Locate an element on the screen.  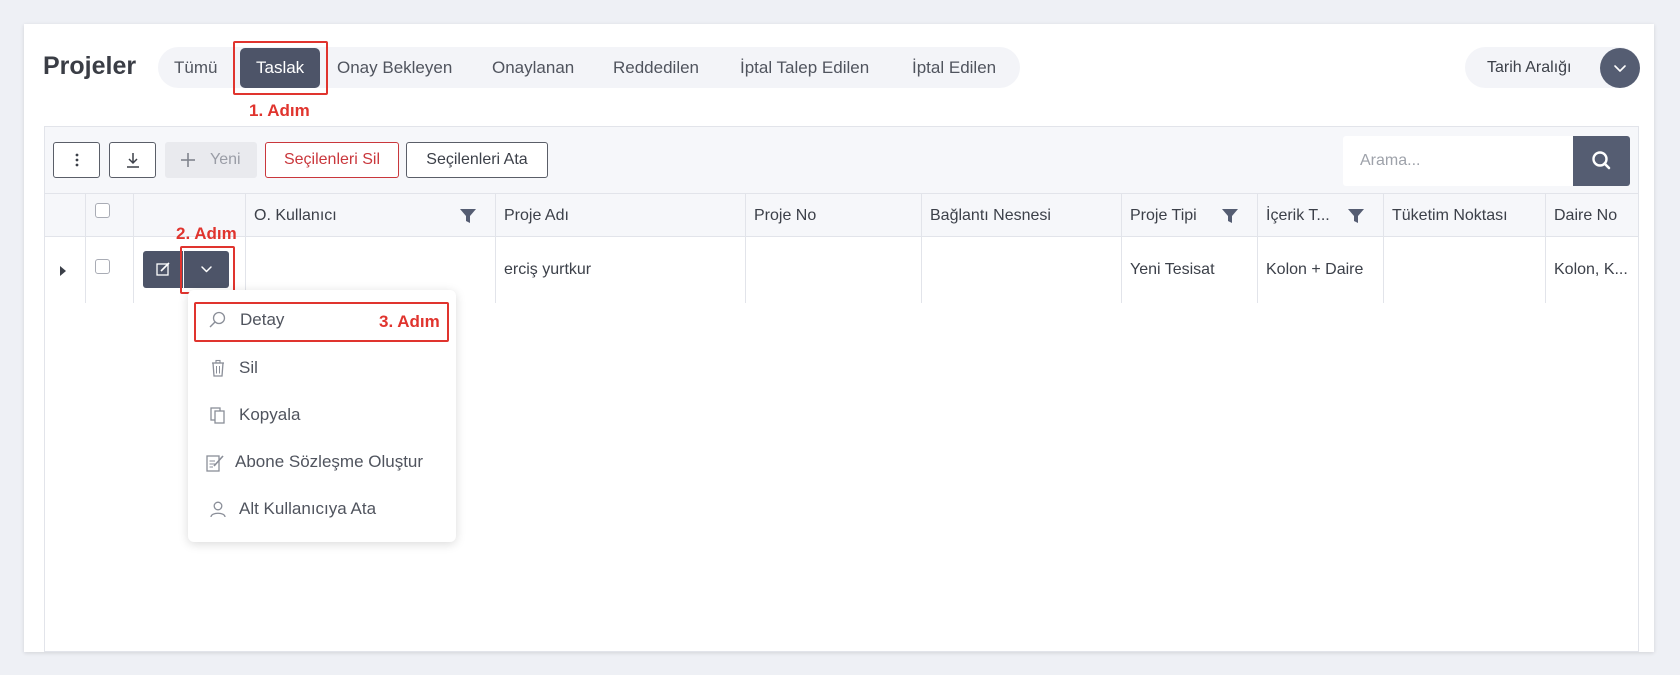
caret-right-icon is located at coordinates (63, 271).